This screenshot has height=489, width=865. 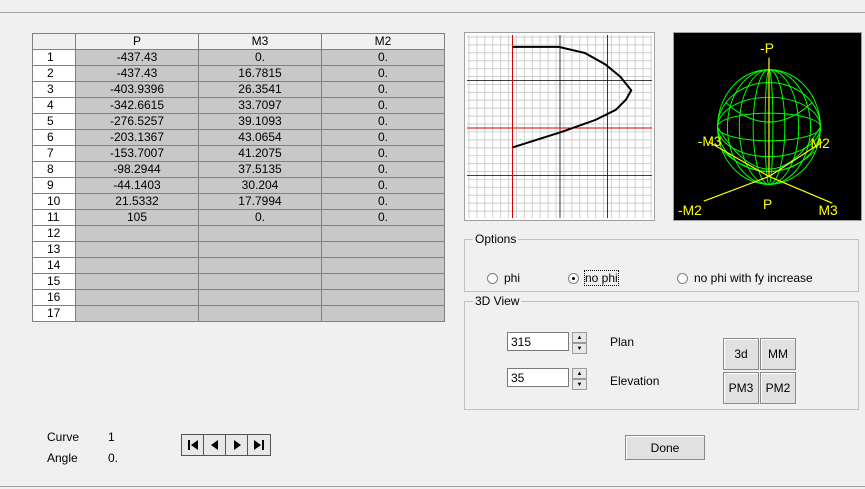 I want to click on table-row: 4 -342.6615 33.7097 0., so click(x=238, y=105).